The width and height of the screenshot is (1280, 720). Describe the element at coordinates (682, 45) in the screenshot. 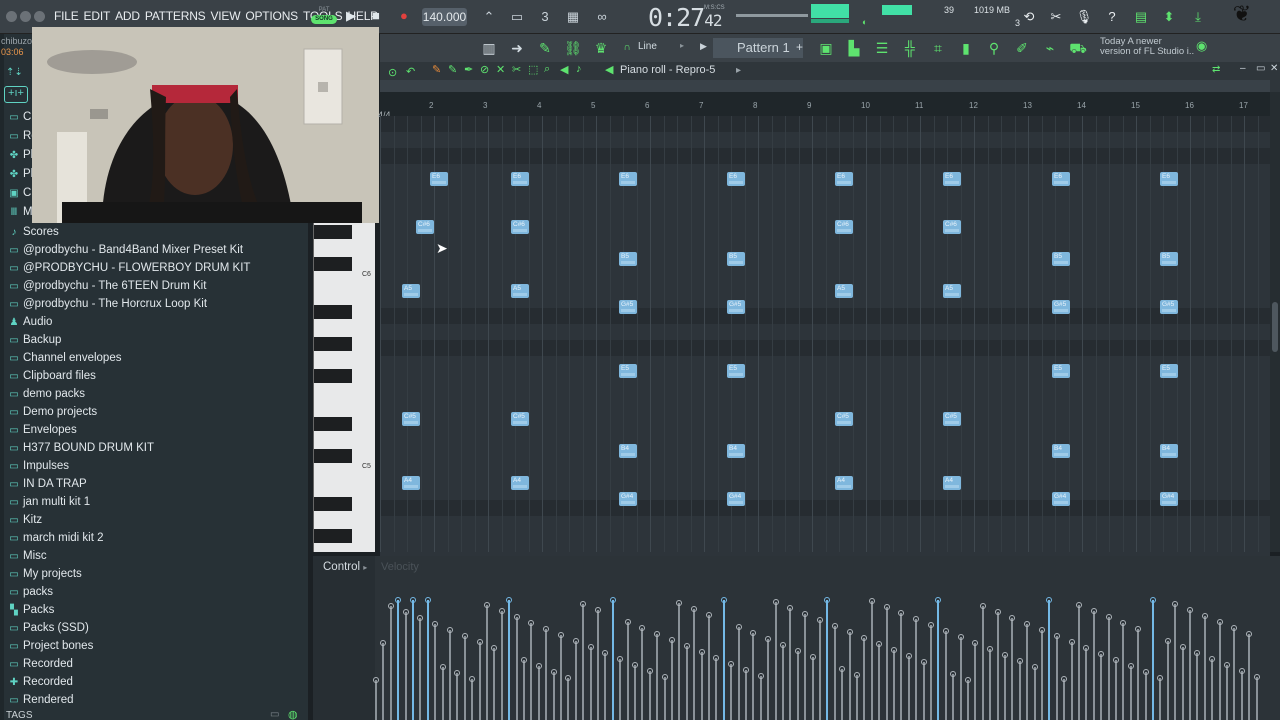

I see `snap-dropdown-icon: ▸` at that location.